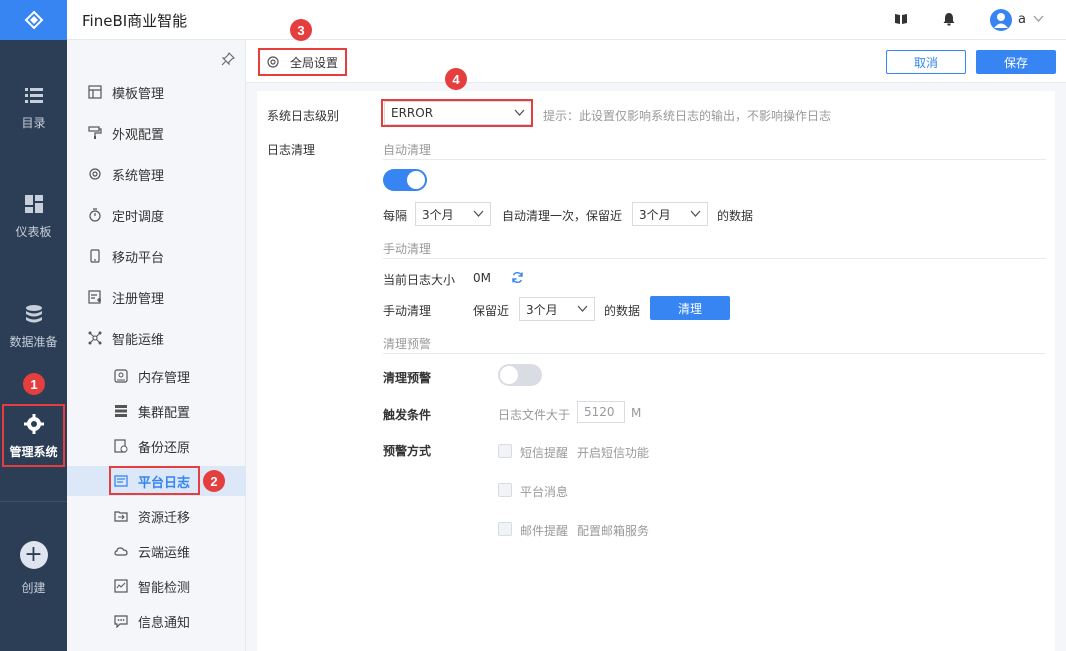  I want to click on refresh-icon, so click(517, 277).